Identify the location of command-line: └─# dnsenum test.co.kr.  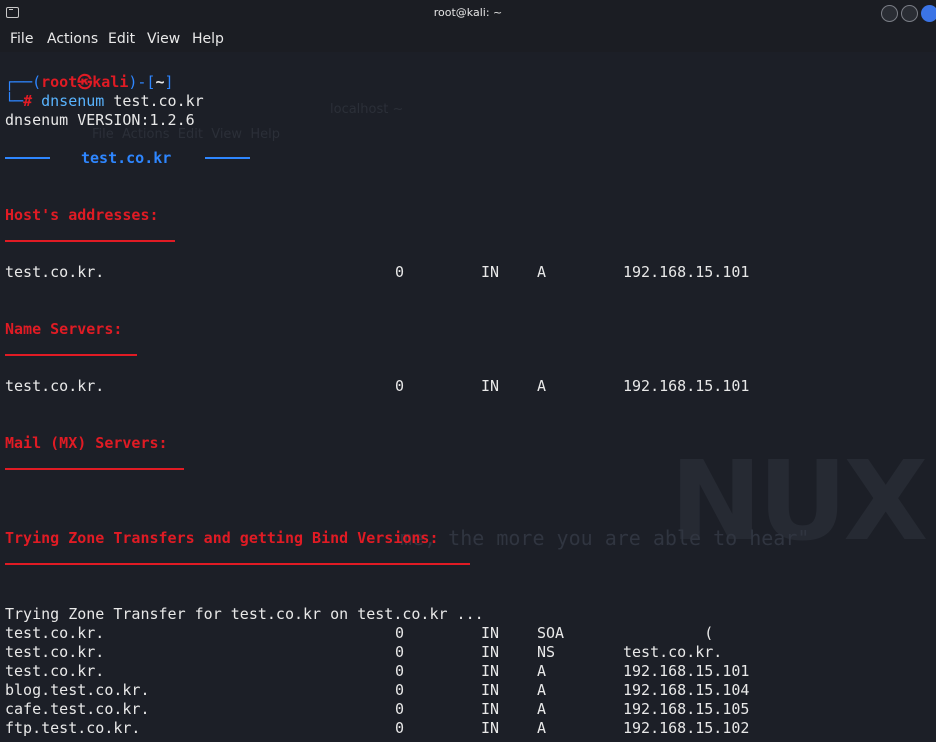
(104, 101).